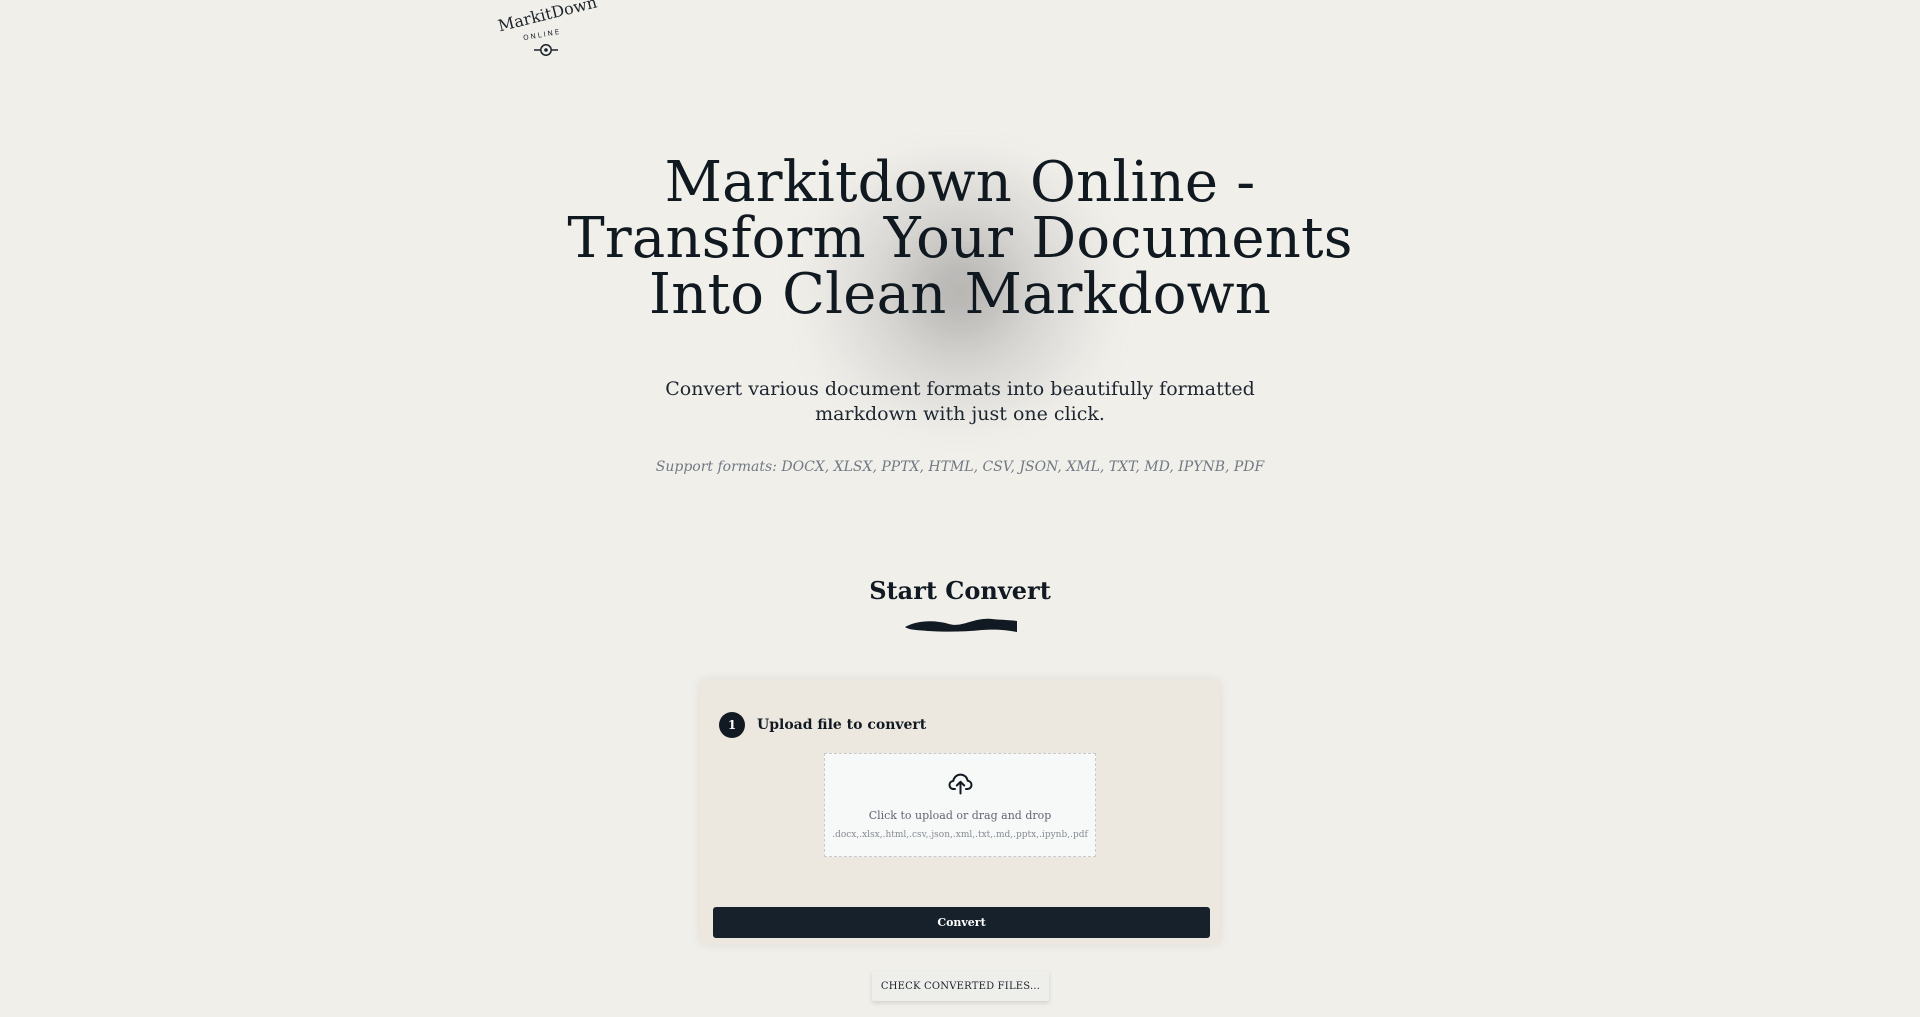 The image size is (1920, 1017). What do you see at coordinates (961, 922) in the screenshot?
I see `convert-button: Convert` at bounding box center [961, 922].